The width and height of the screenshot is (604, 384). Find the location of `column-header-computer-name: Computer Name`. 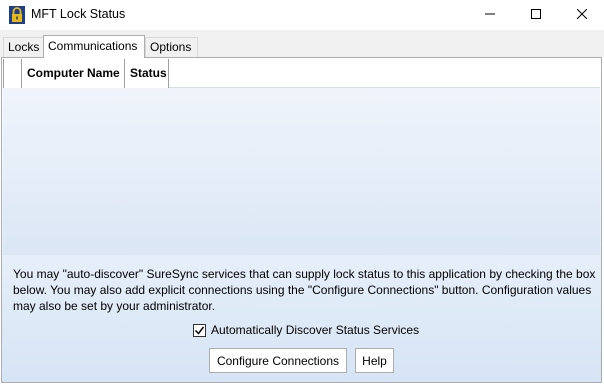

column-header-computer-name: Computer Name is located at coordinates (73, 73).